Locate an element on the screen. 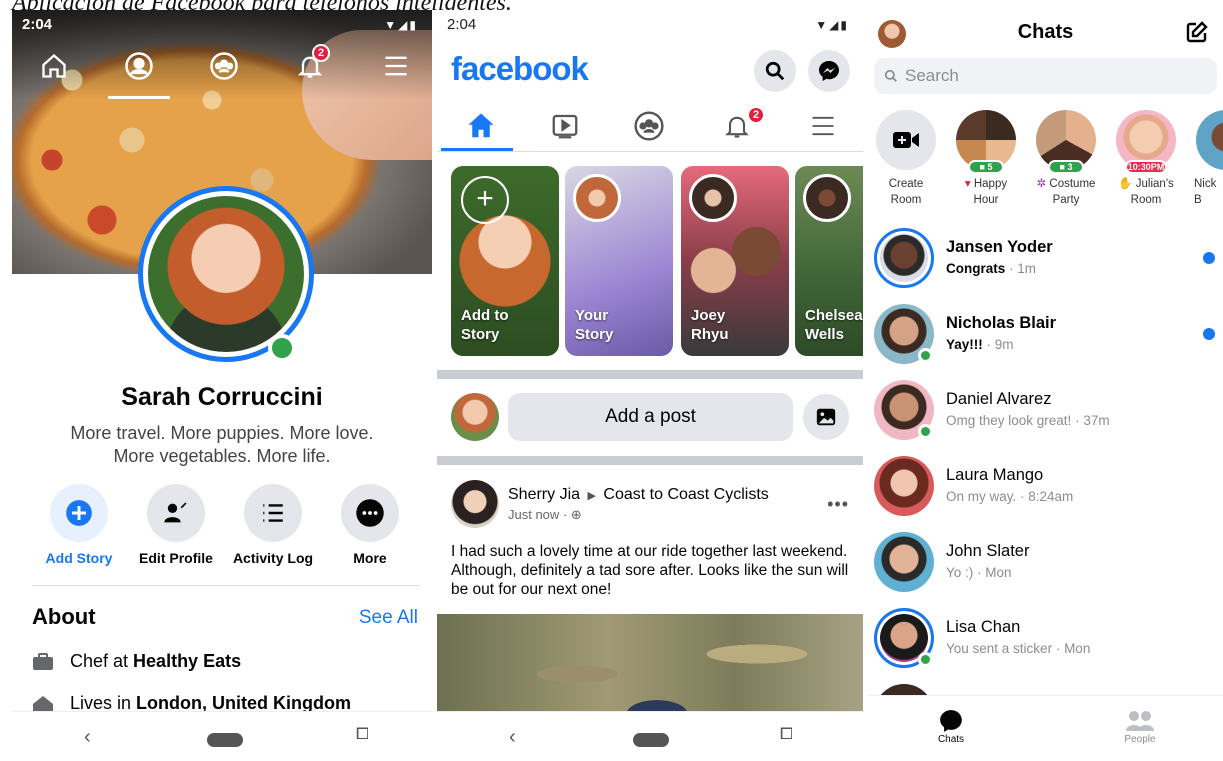  chat-preview: On my way. · 8:24am is located at coordinates (1010, 496).